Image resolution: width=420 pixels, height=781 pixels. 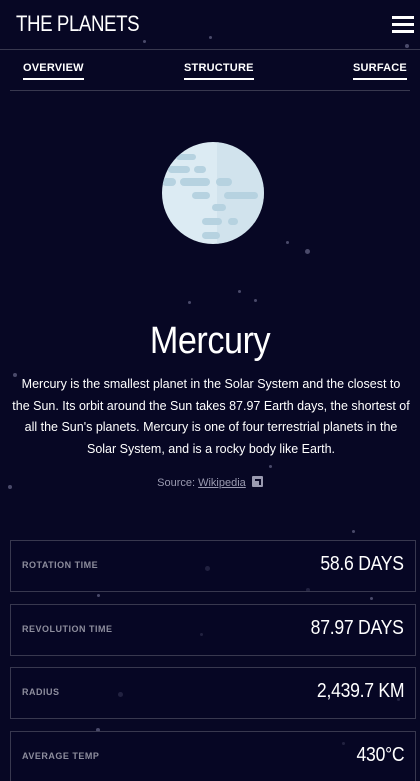 I want to click on stat-revolution-time: REVOLUTION TIME 87.97 DAYS, so click(x=213, y=630).